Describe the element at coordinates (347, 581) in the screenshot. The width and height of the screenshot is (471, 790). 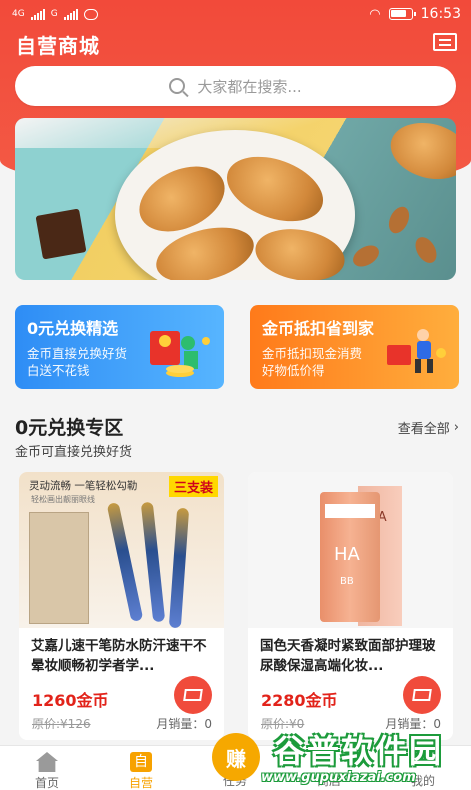
I see `product-bb-text: BB` at that location.